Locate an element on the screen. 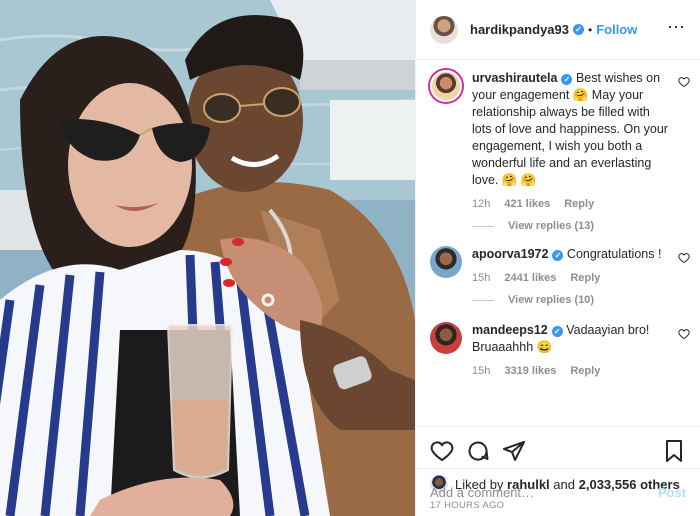 This screenshot has height=516, width=700. heart-icon is located at coordinates (442, 451).